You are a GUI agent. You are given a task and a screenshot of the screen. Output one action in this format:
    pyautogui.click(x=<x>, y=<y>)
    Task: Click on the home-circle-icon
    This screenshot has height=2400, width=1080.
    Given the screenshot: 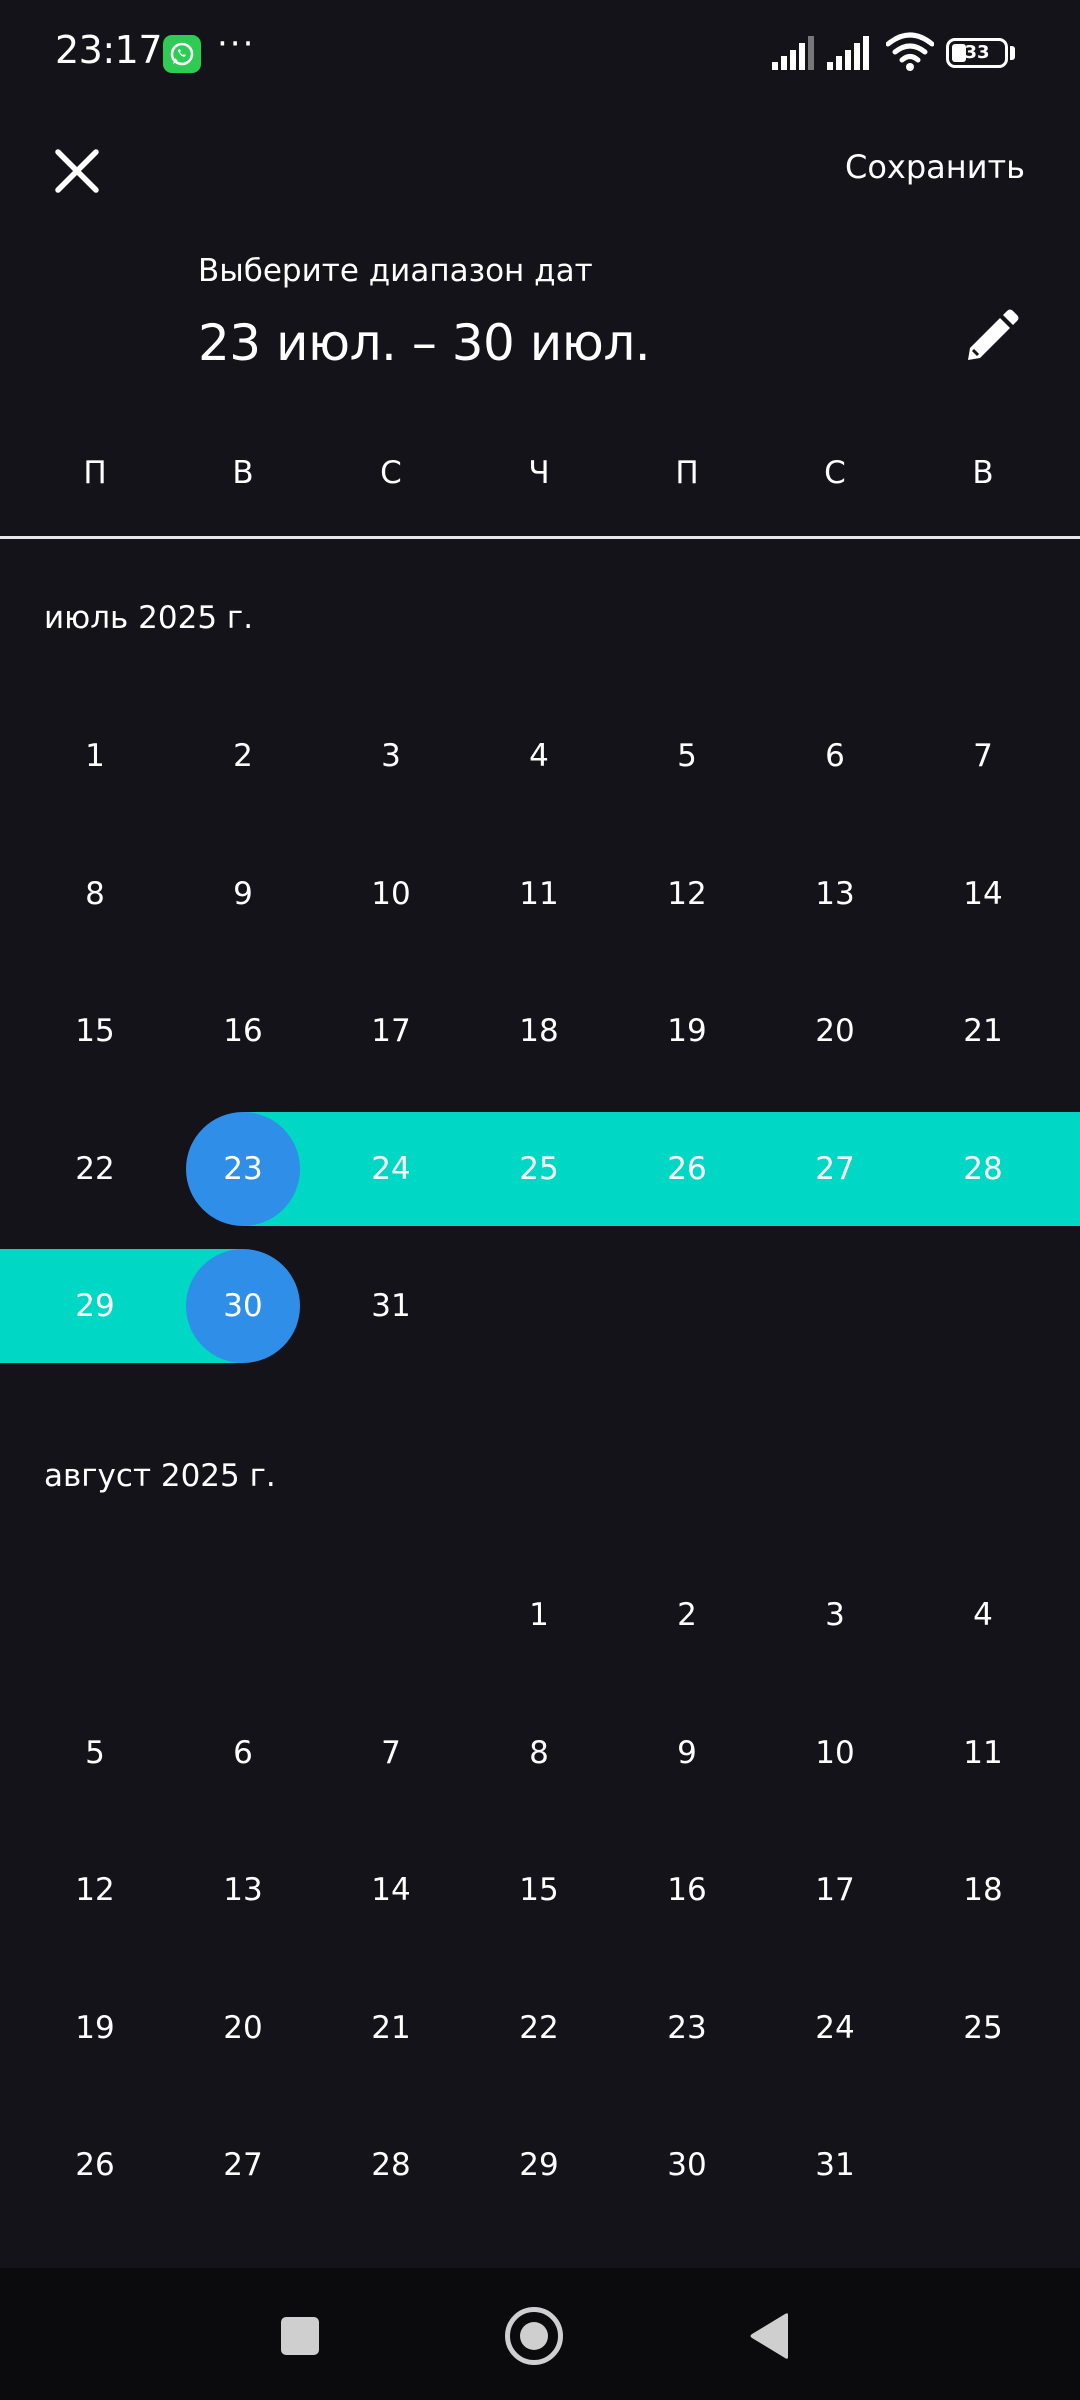 What is the action you would take?
    pyautogui.click(x=534, y=2336)
    